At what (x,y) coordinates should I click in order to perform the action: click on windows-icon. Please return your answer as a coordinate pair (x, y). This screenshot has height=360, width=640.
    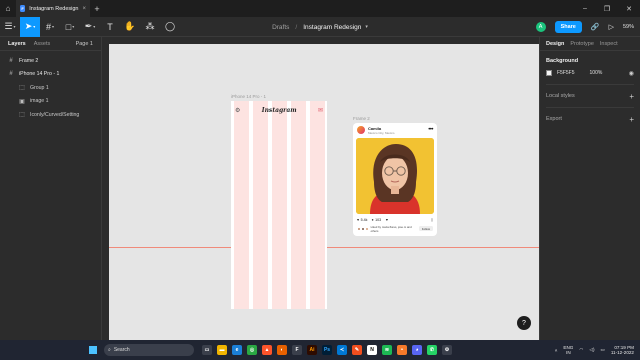
    Looking at the image, I should click on (93, 350).